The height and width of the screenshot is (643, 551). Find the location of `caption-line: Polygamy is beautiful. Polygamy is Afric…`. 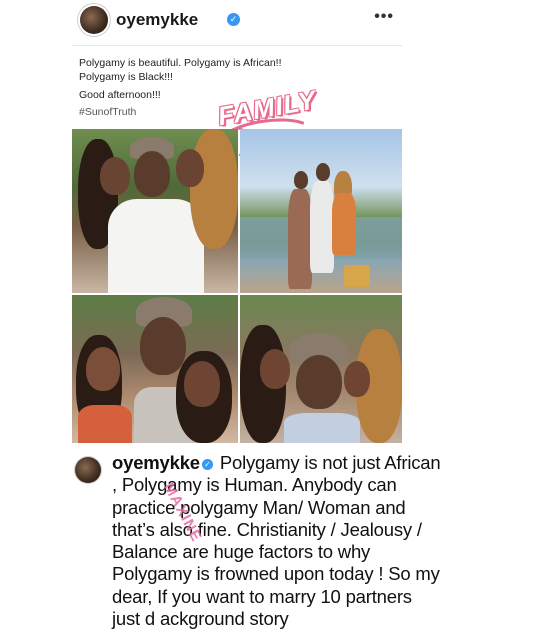

caption-line: Polygamy is beautiful. Polygamy is Afric… is located at coordinates (180, 63).